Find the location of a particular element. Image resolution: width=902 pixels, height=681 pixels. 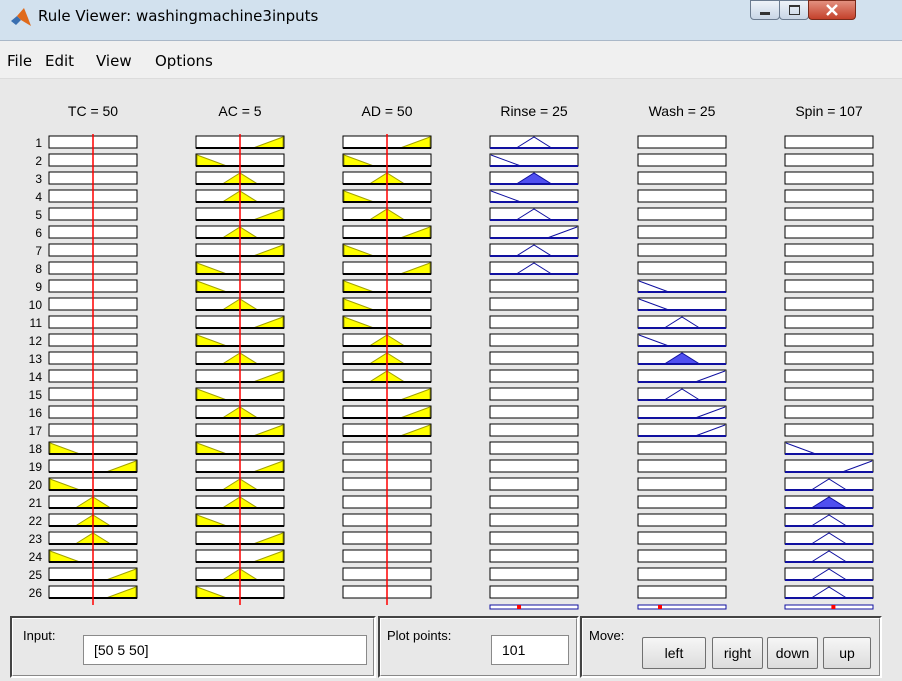

rule-number-1: 1 is located at coordinates (38, 143).